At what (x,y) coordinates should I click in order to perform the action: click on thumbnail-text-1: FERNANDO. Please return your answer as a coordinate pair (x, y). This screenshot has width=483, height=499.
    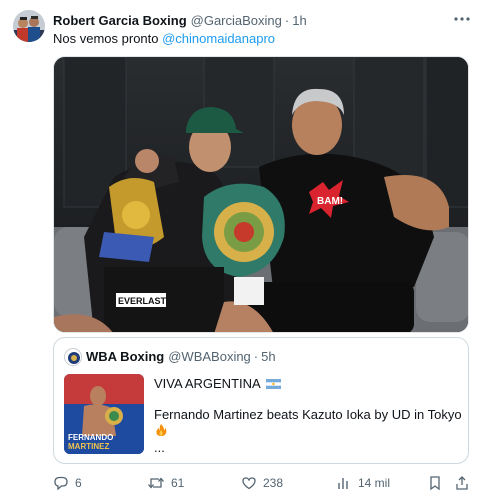
    Looking at the image, I should click on (90, 437).